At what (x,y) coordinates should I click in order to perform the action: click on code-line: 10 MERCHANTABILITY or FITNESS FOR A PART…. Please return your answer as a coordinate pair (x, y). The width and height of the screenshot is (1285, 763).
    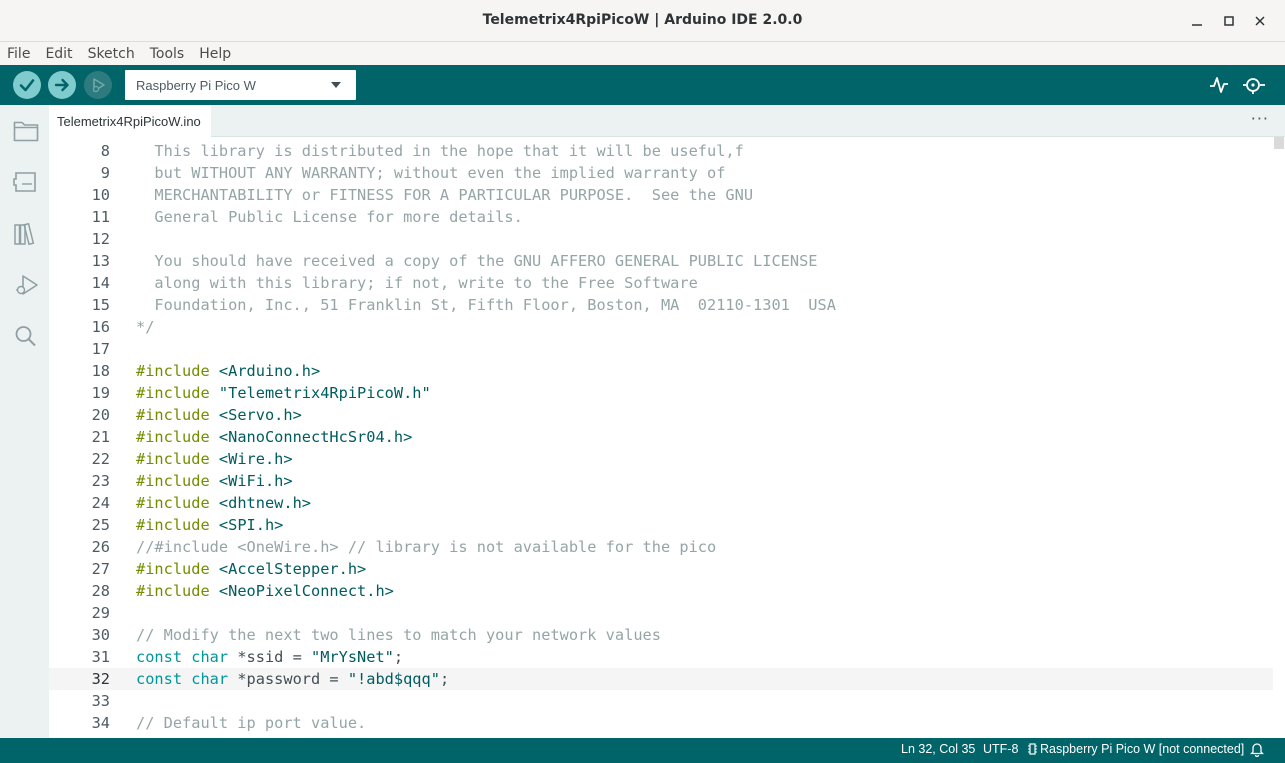
    Looking at the image, I should click on (661, 195).